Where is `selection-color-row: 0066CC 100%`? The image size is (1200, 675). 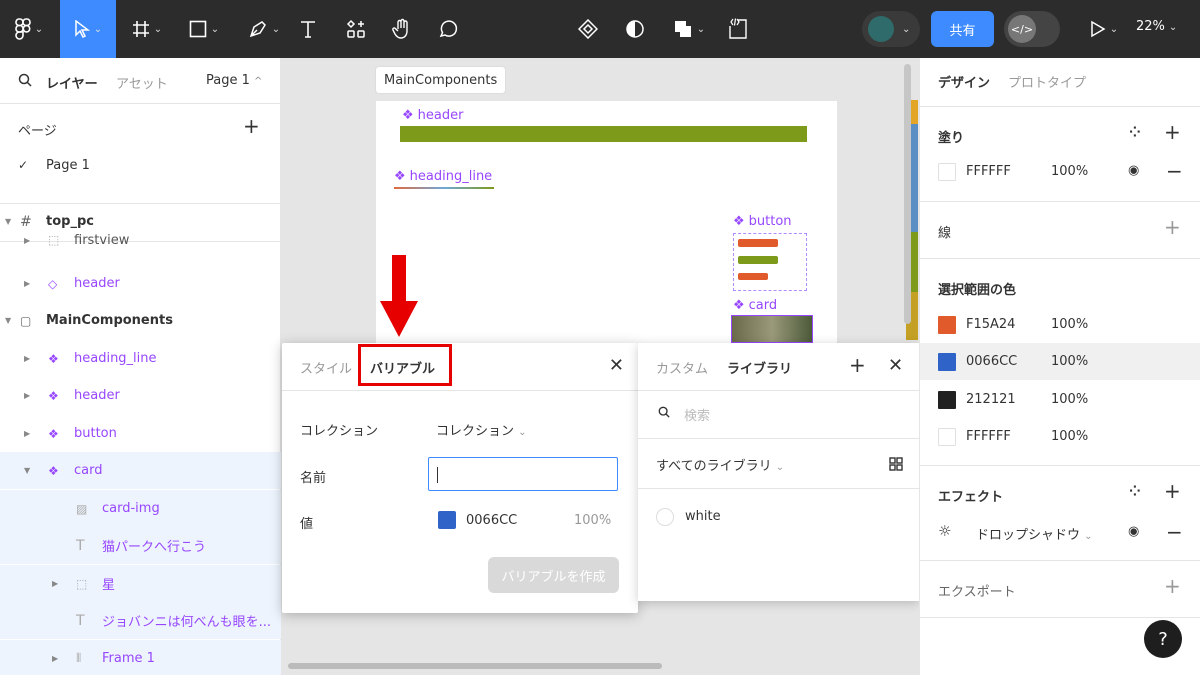
selection-color-row: 0066CC 100% is located at coordinates (1060, 361).